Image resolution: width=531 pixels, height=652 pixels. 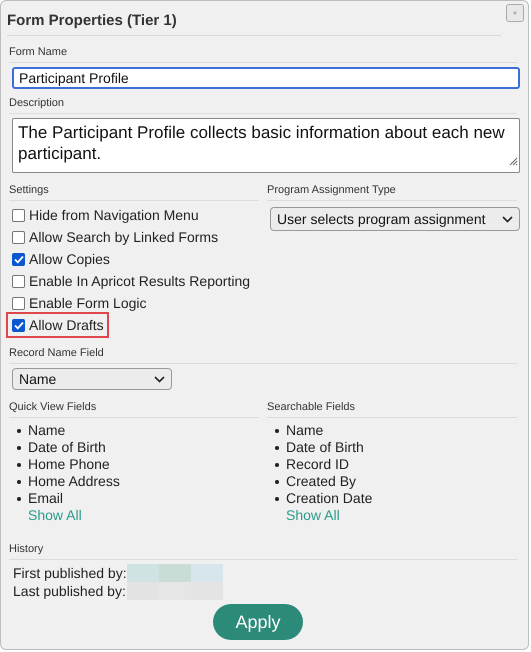 I want to click on apply-button: Apply, so click(x=258, y=622).